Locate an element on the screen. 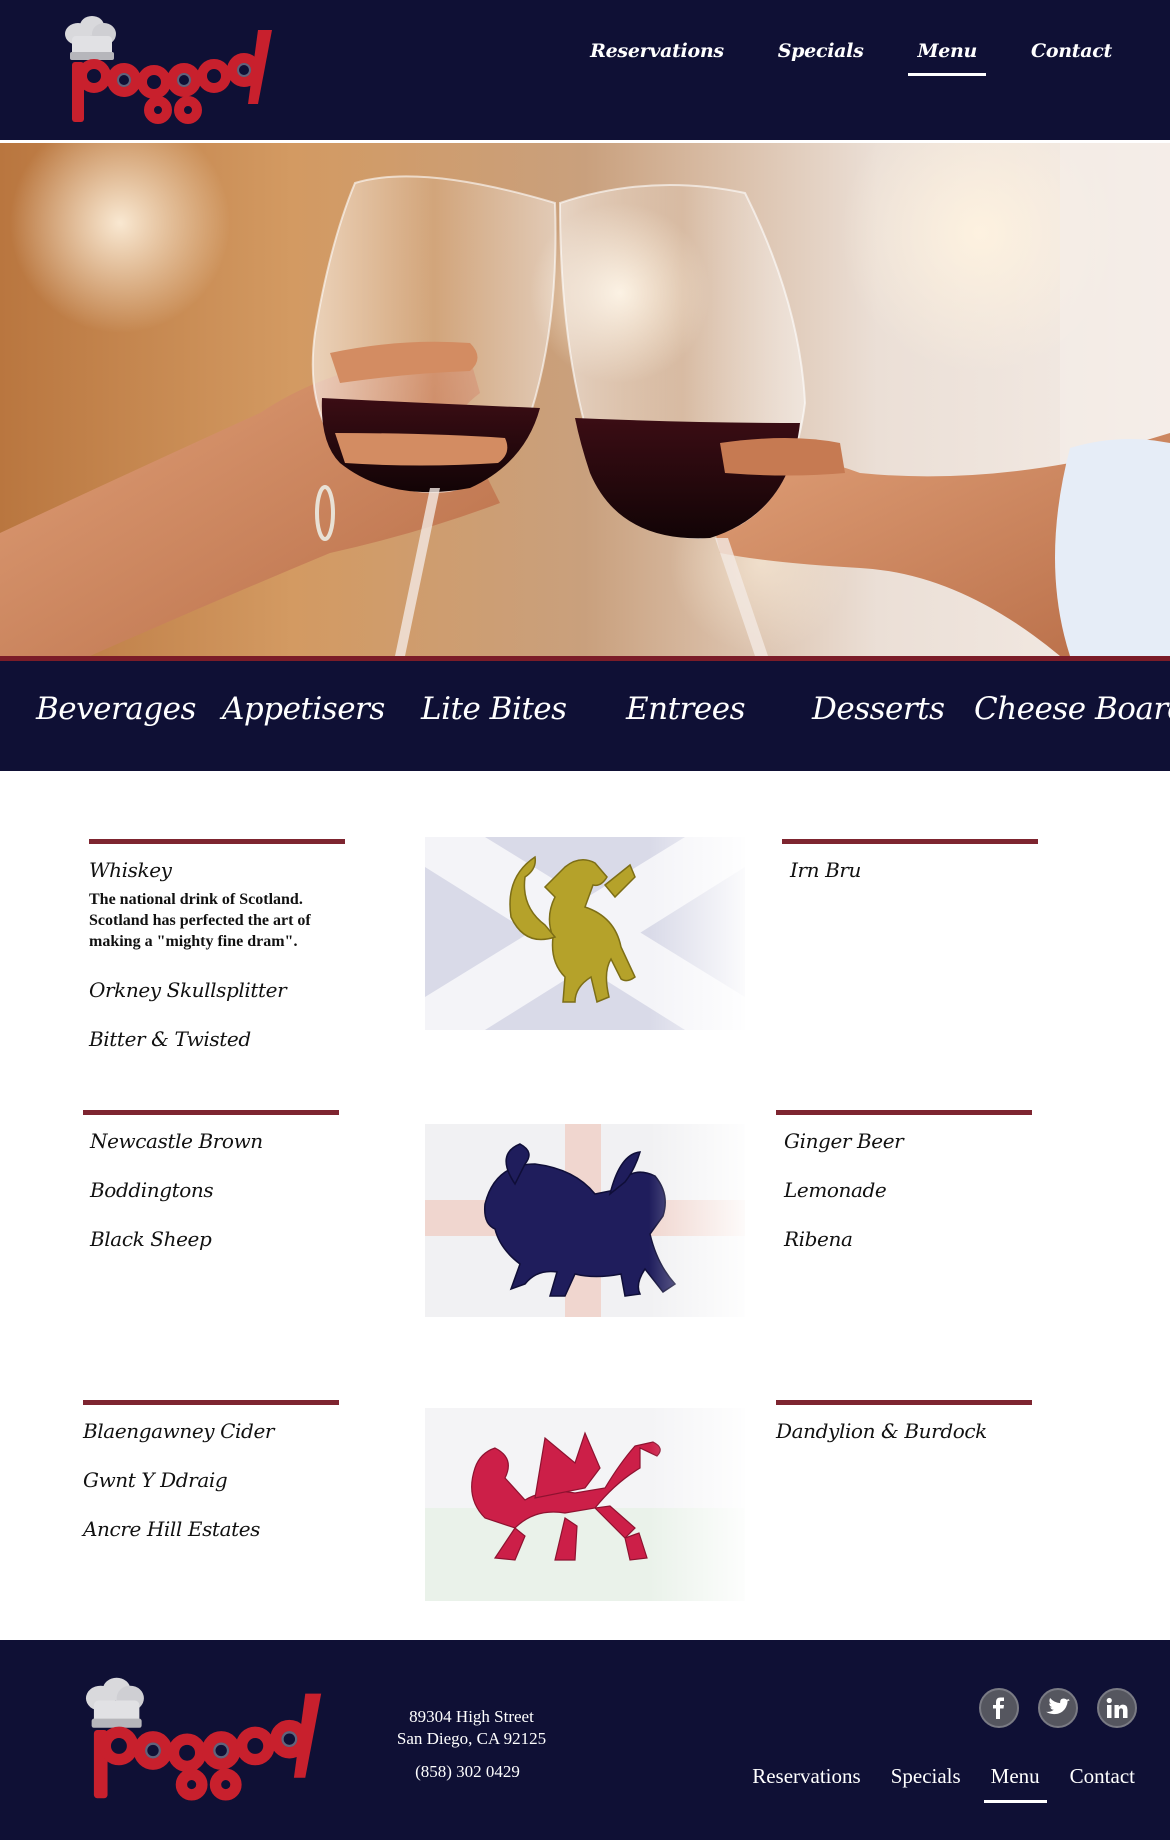  menu-item: Ancre Hill Estates is located at coordinates (213, 1529).